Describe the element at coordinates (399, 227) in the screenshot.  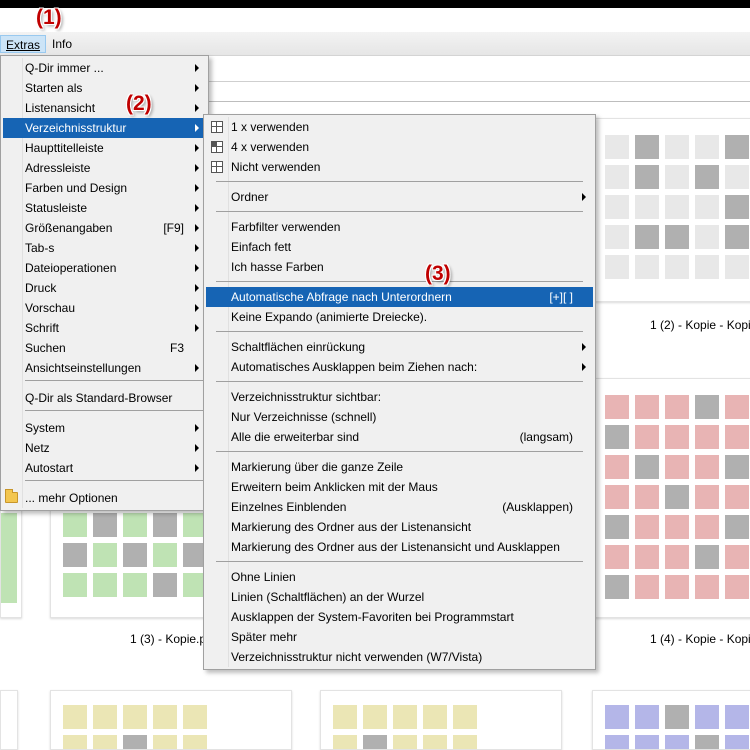
I see `submenu-item-farbfilter: Farbfilter verwenden` at that location.